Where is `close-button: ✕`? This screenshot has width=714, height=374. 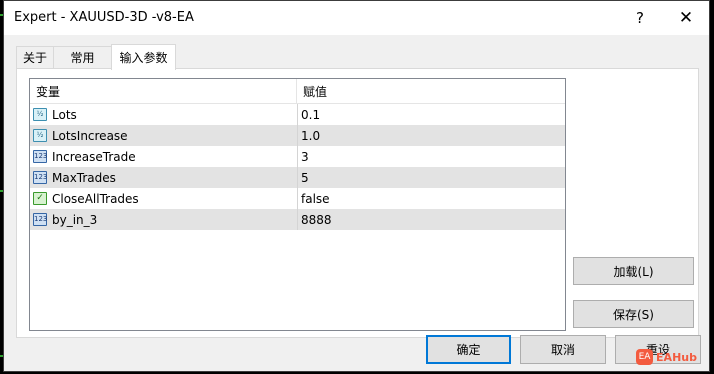
close-button: ✕ is located at coordinates (686, 18).